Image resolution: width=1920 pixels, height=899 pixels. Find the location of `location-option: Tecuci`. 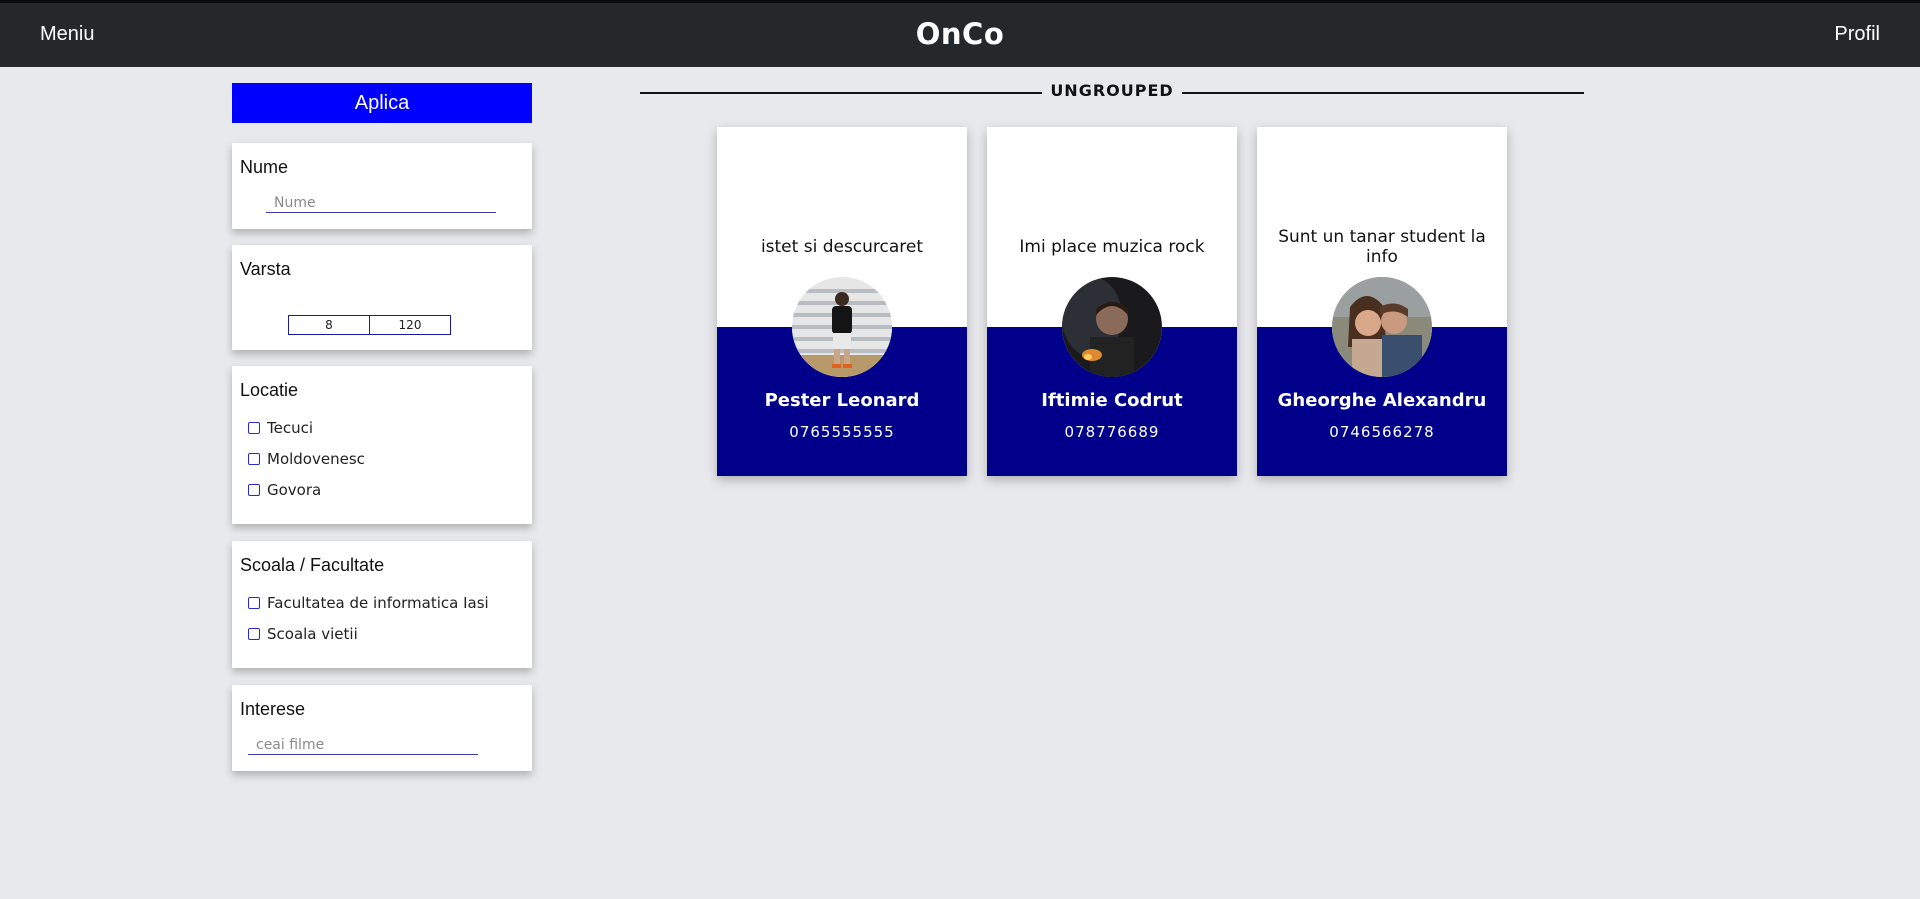

location-option: Tecuci is located at coordinates (280, 428).